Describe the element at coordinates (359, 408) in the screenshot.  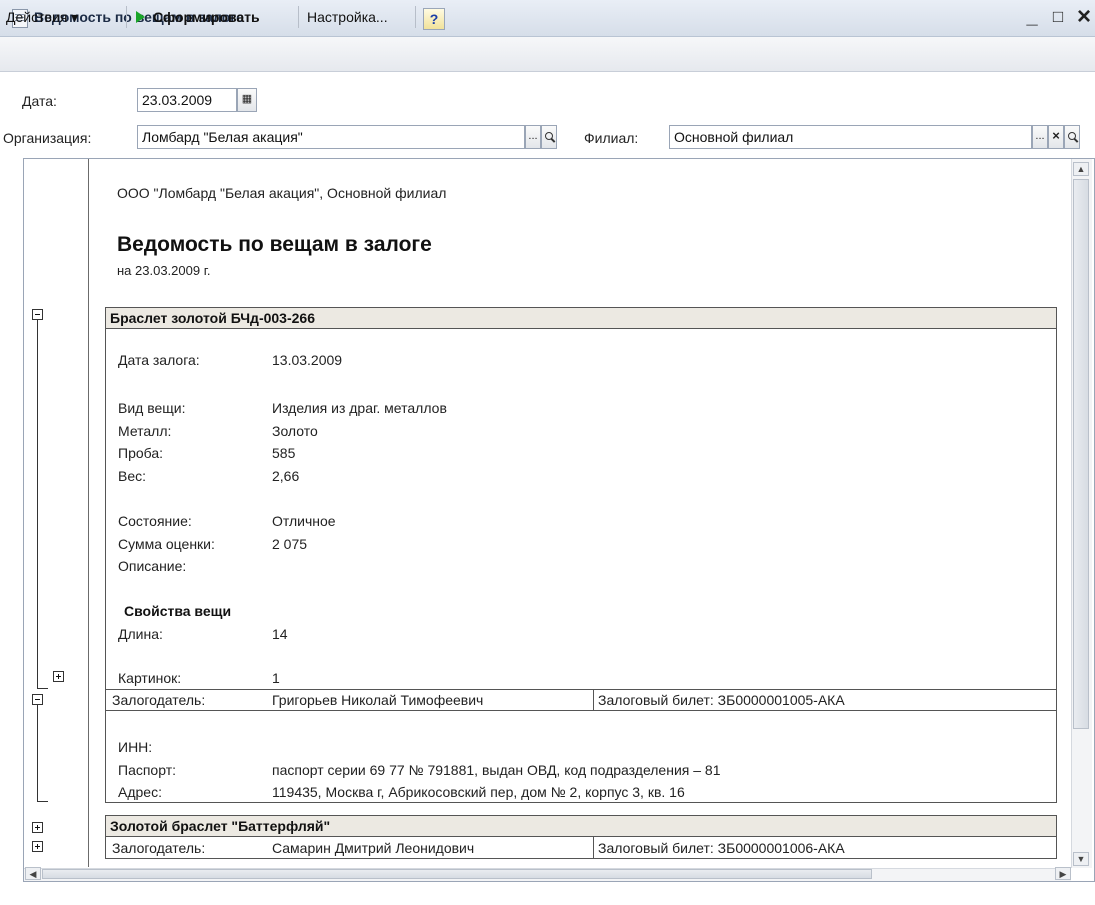
I see `detail-value: Изделия из драг. металлов` at that location.